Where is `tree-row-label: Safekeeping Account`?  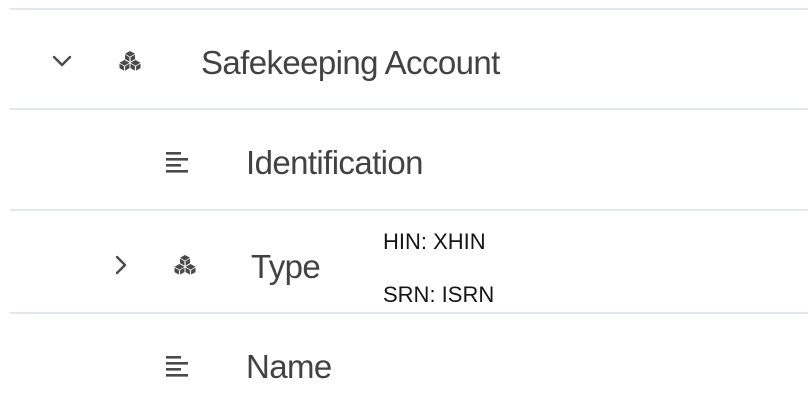
tree-row-label: Safekeeping Account is located at coordinates (350, 62).